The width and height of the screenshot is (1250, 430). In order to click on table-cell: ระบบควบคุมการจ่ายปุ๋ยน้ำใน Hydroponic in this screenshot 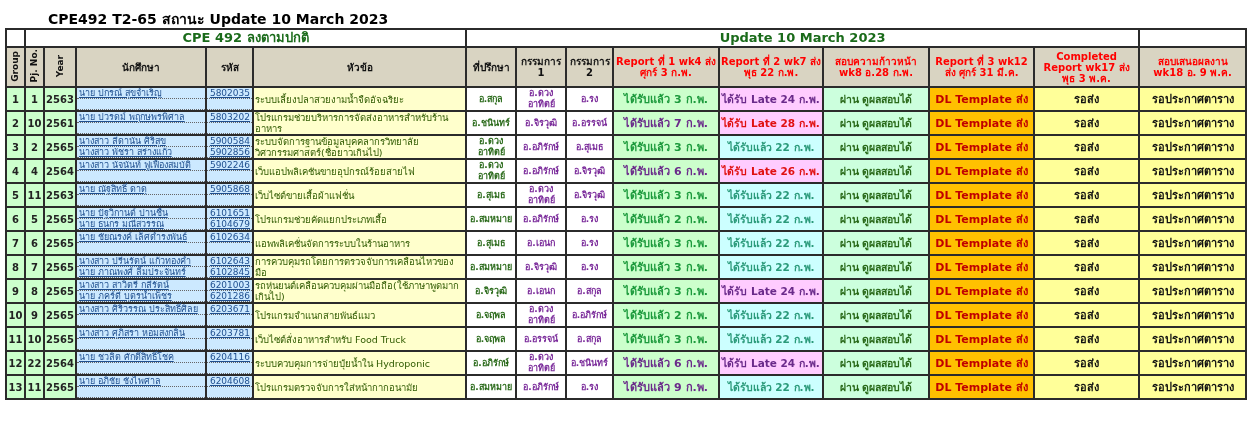, I will do `click(360, 363)`.